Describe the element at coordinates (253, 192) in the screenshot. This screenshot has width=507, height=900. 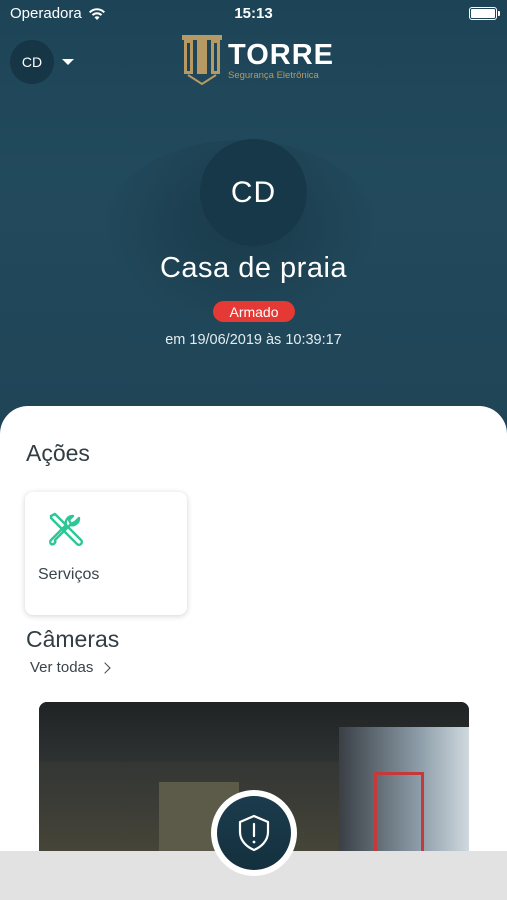
I see `site-avatar: CD` at that location.